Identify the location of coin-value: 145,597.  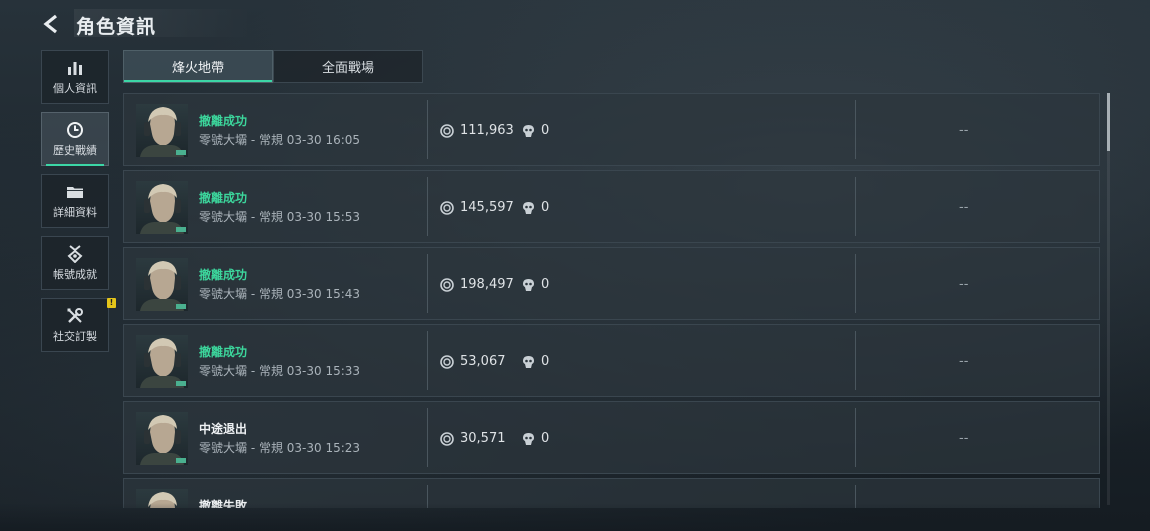
(487, 207).